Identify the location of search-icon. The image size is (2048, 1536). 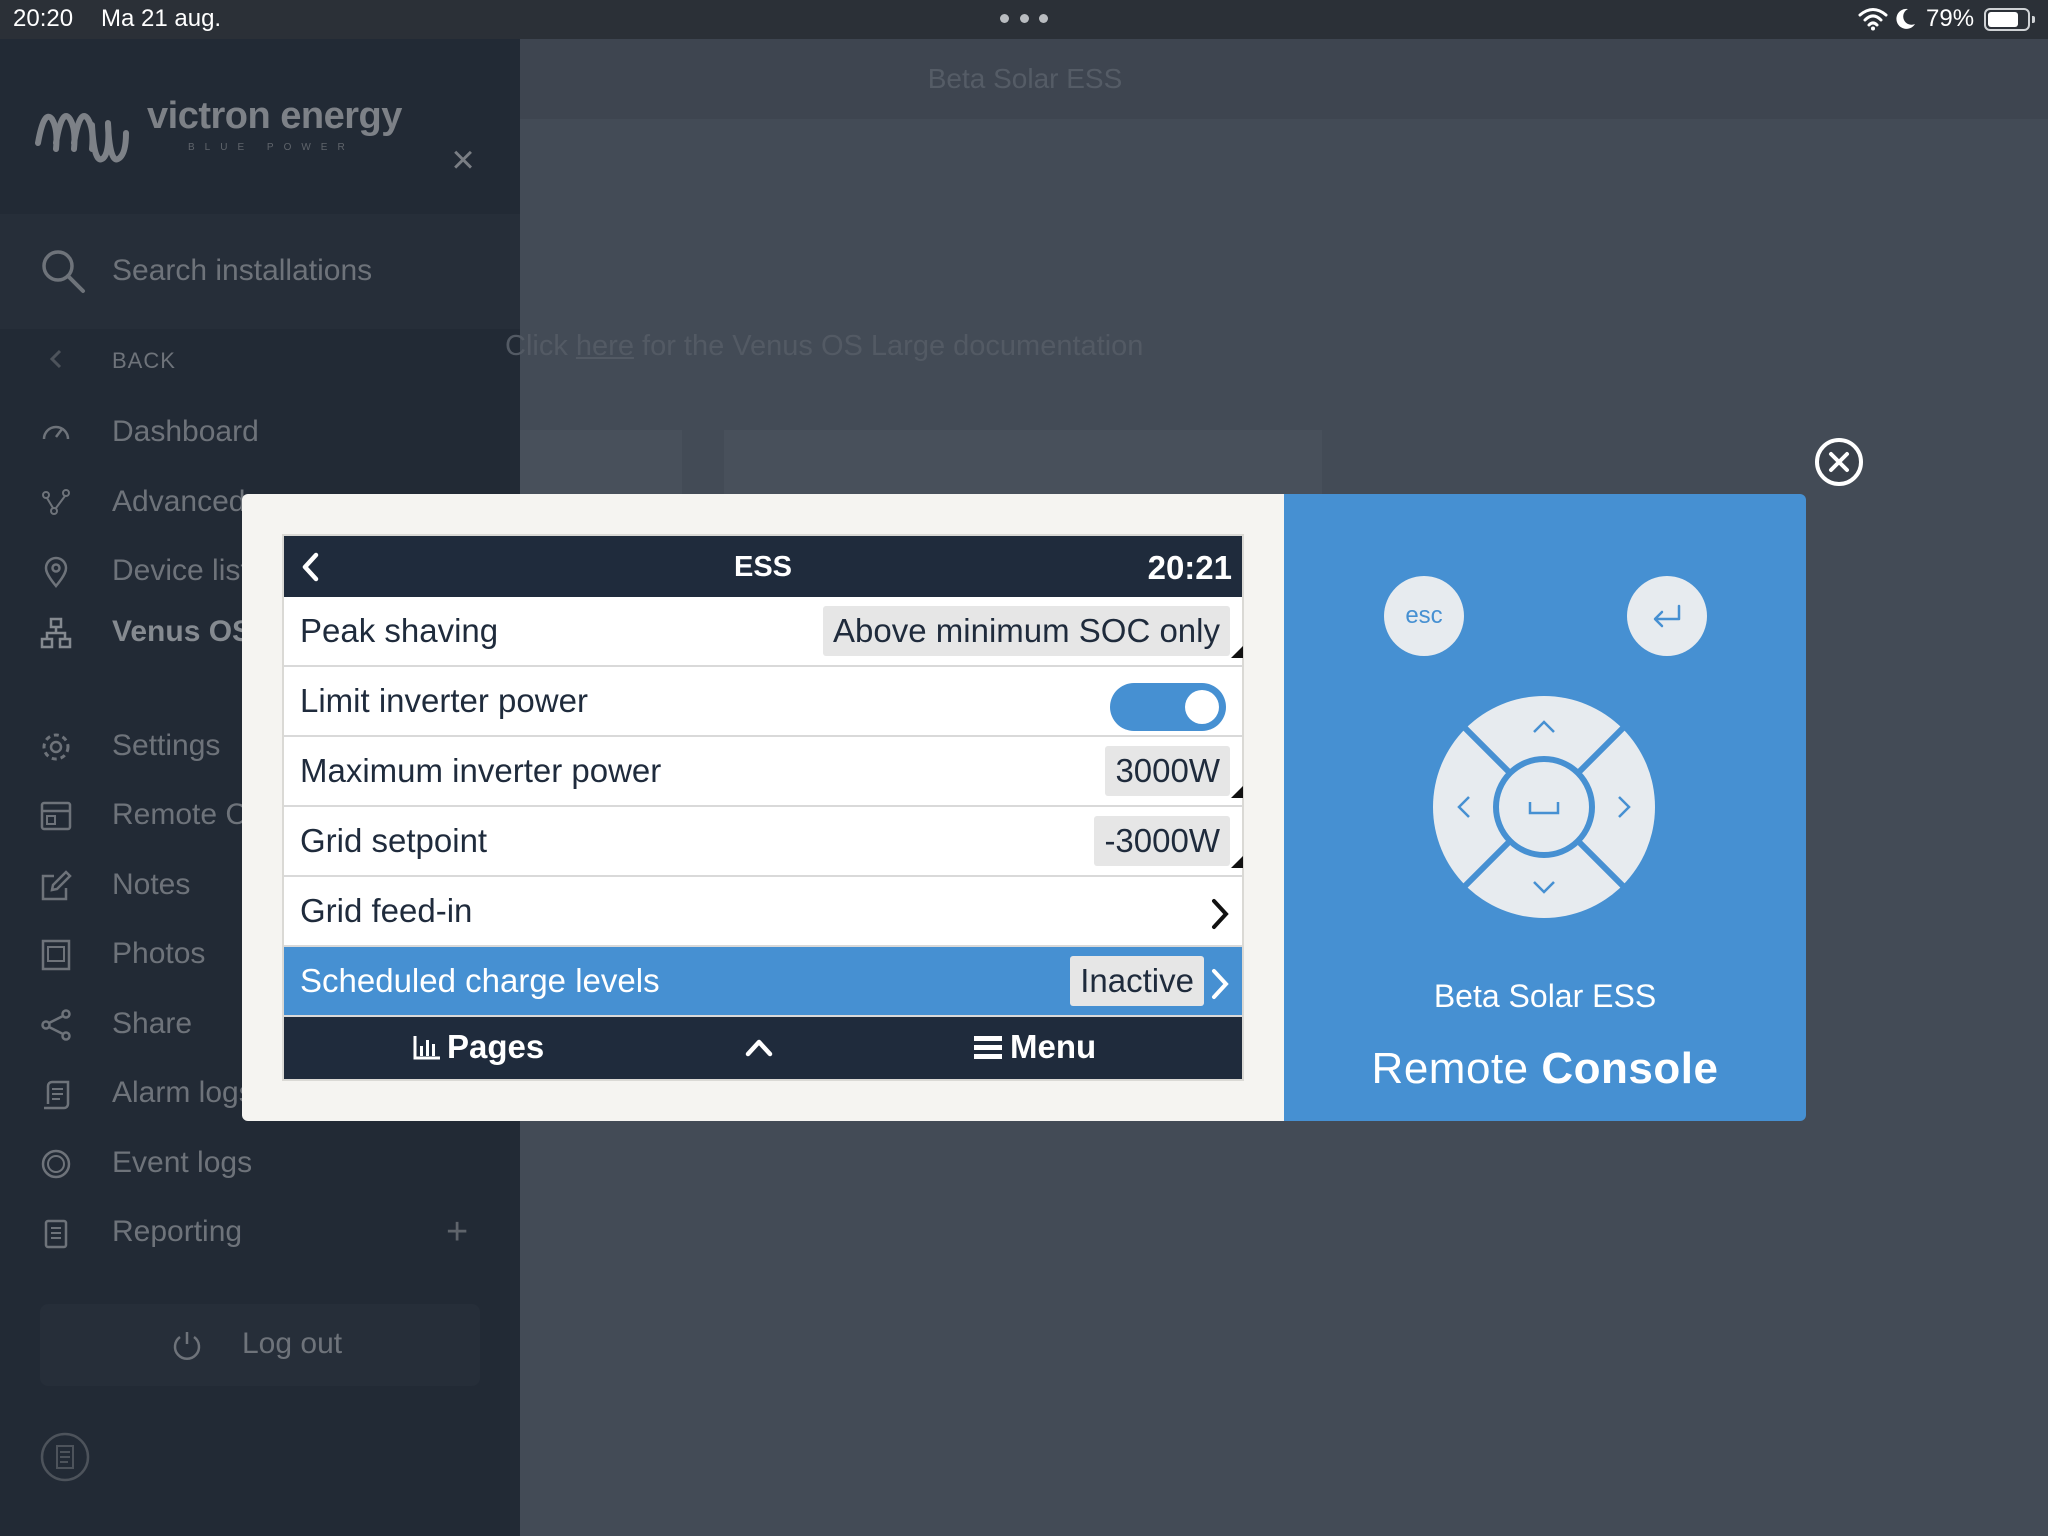
(63, 271).